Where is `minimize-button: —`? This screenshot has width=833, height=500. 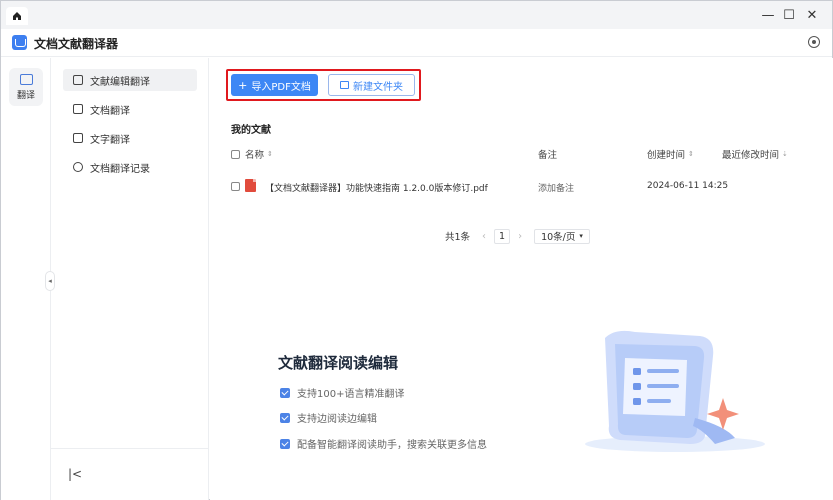 minimize-button: — is located at coordinates (768, 15).